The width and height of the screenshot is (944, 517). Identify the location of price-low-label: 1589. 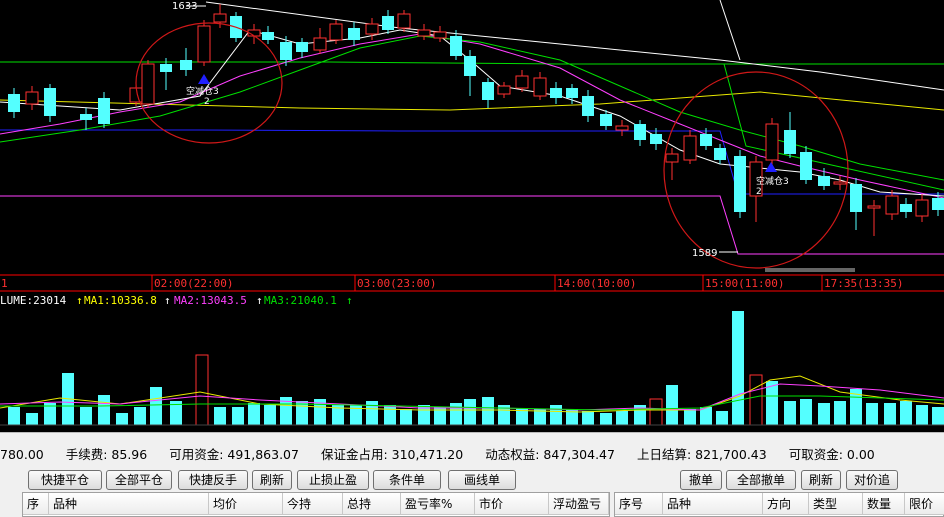
(704, 253).